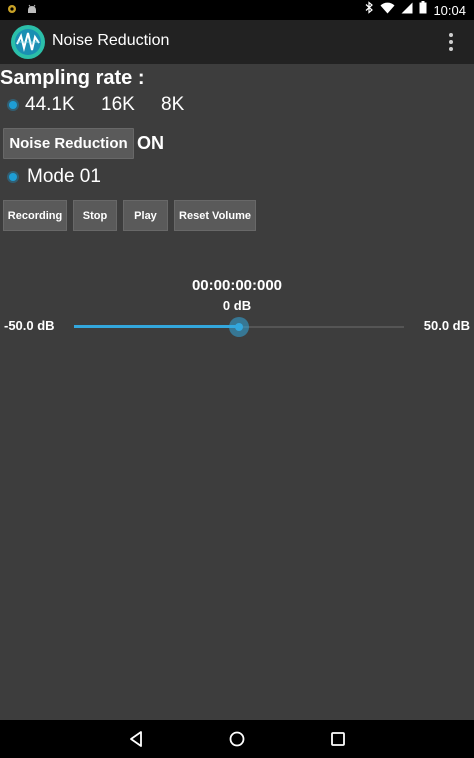 Image resolution: width=474 pixels, height=758 pixels. I want to click on reset-volume-button: Reset Volume, so click(215, 215).